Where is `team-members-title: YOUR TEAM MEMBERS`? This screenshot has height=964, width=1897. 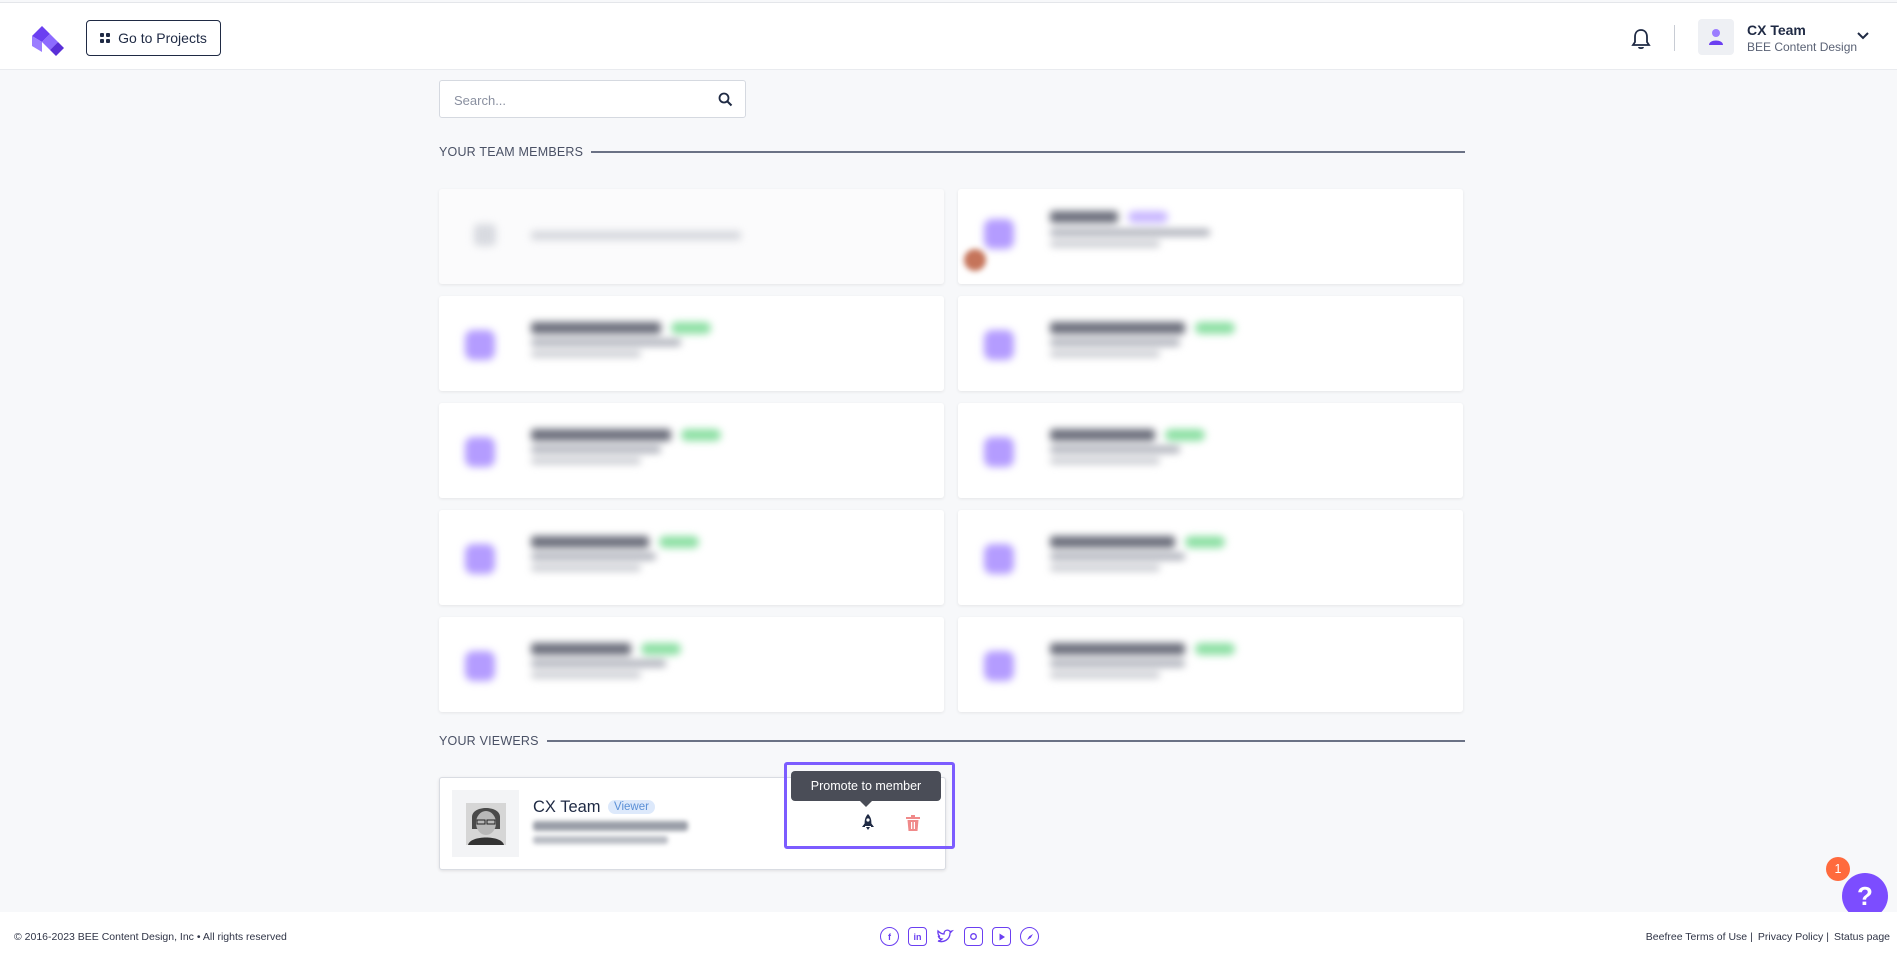 team-members-title: YOUR TEAM MEMBERS is located at coordinates (511, 152).